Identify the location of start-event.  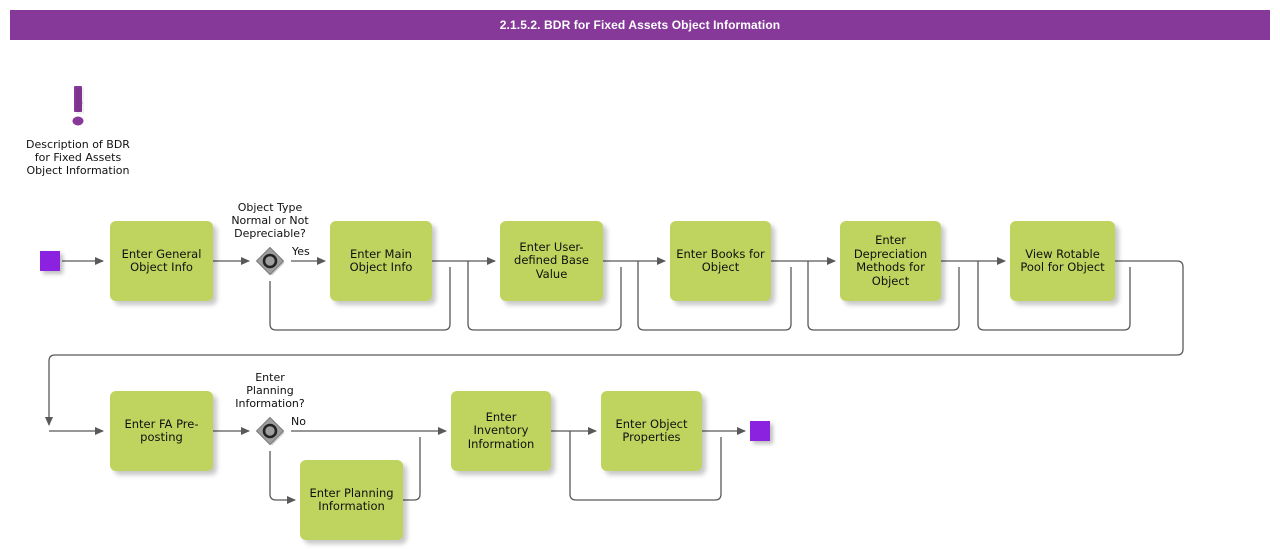
(50, 261).